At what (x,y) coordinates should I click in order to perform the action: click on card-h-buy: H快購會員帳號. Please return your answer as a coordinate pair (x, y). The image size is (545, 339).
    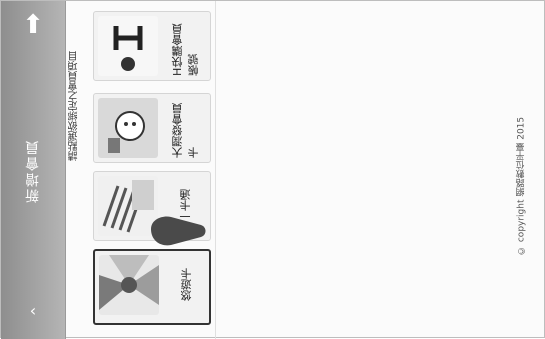
    Looking at the image, I should click on (152, 46).